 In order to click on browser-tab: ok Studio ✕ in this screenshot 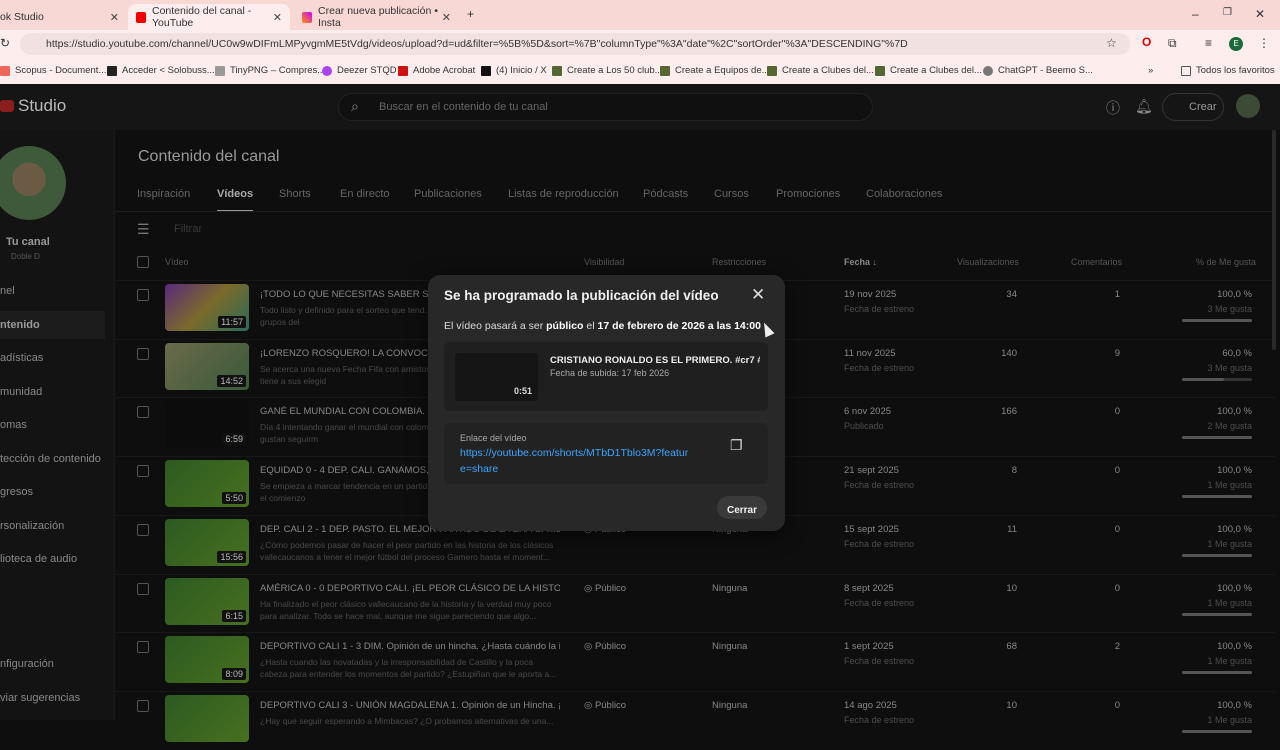, I will do `click(63, 17)`.